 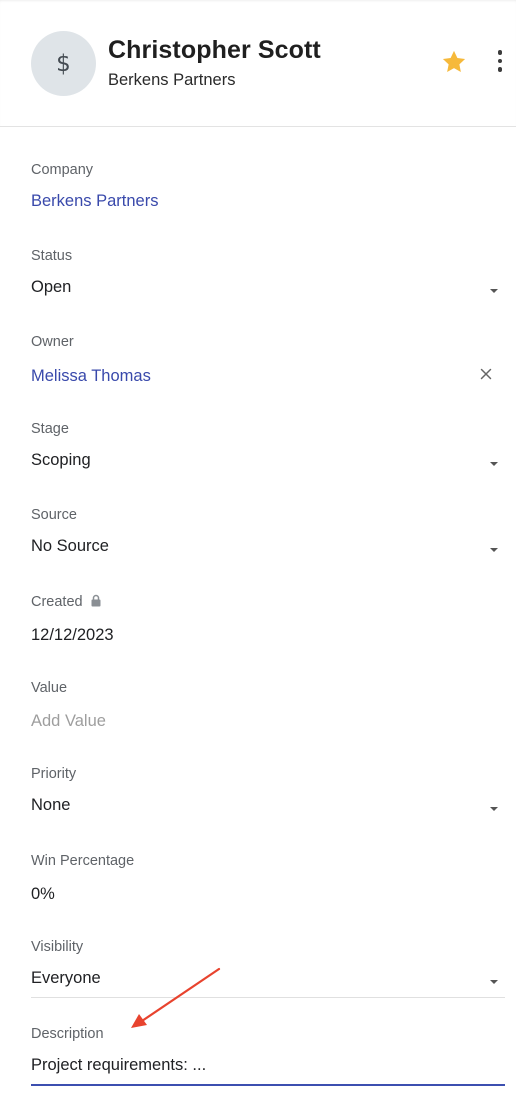 What do you see at coordinates (54, 774) in the screenshot?
I see `priority-label: Priority` at bounding box center [54, 774].